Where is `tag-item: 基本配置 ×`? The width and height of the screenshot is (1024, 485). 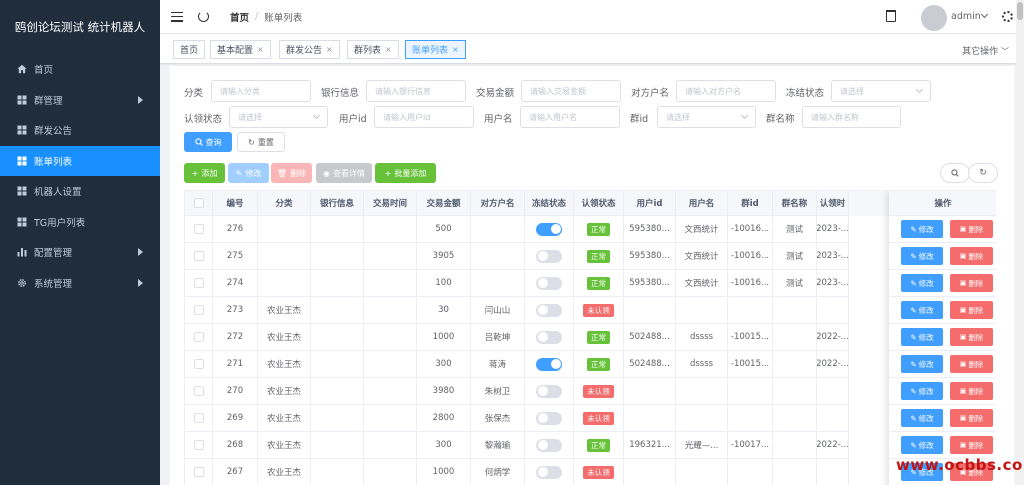
tag-item: 基本配置 × is located at coordinates (240, 49).